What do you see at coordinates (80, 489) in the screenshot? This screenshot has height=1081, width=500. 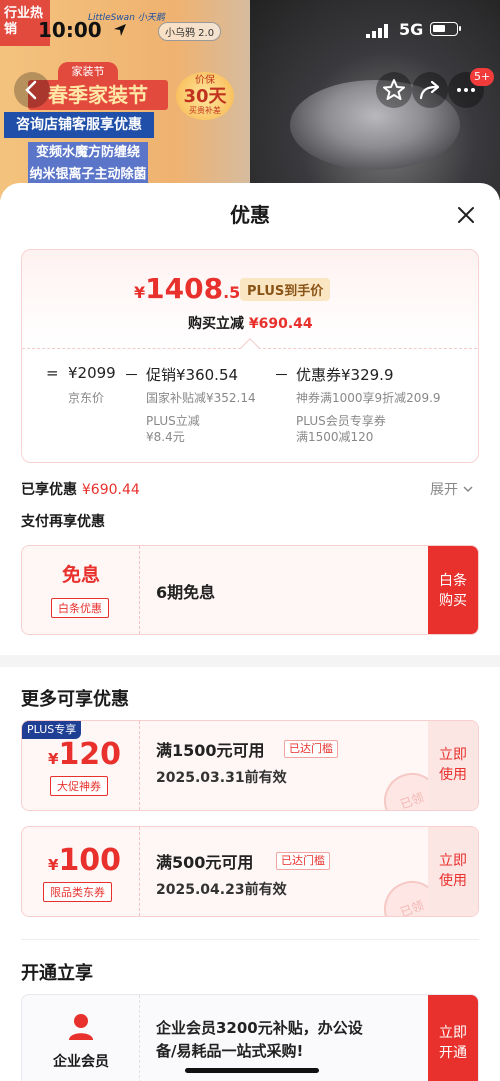 I see `enjoyed-discount: 已享优惠 ¥690.44` at bounding box center [80, 489].